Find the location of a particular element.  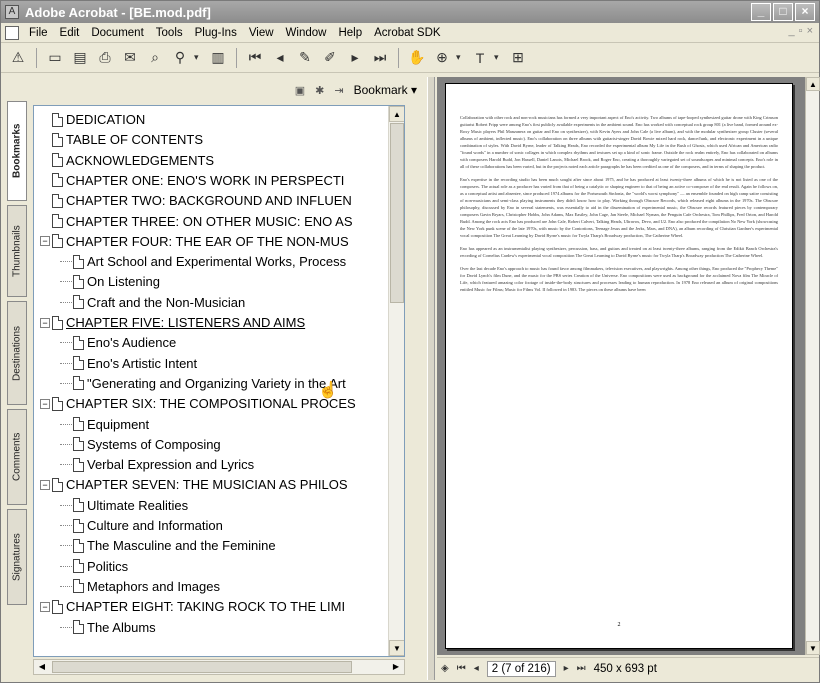

scroll-right-arrow-icon: ▶ is located at coordinates (396, 667).